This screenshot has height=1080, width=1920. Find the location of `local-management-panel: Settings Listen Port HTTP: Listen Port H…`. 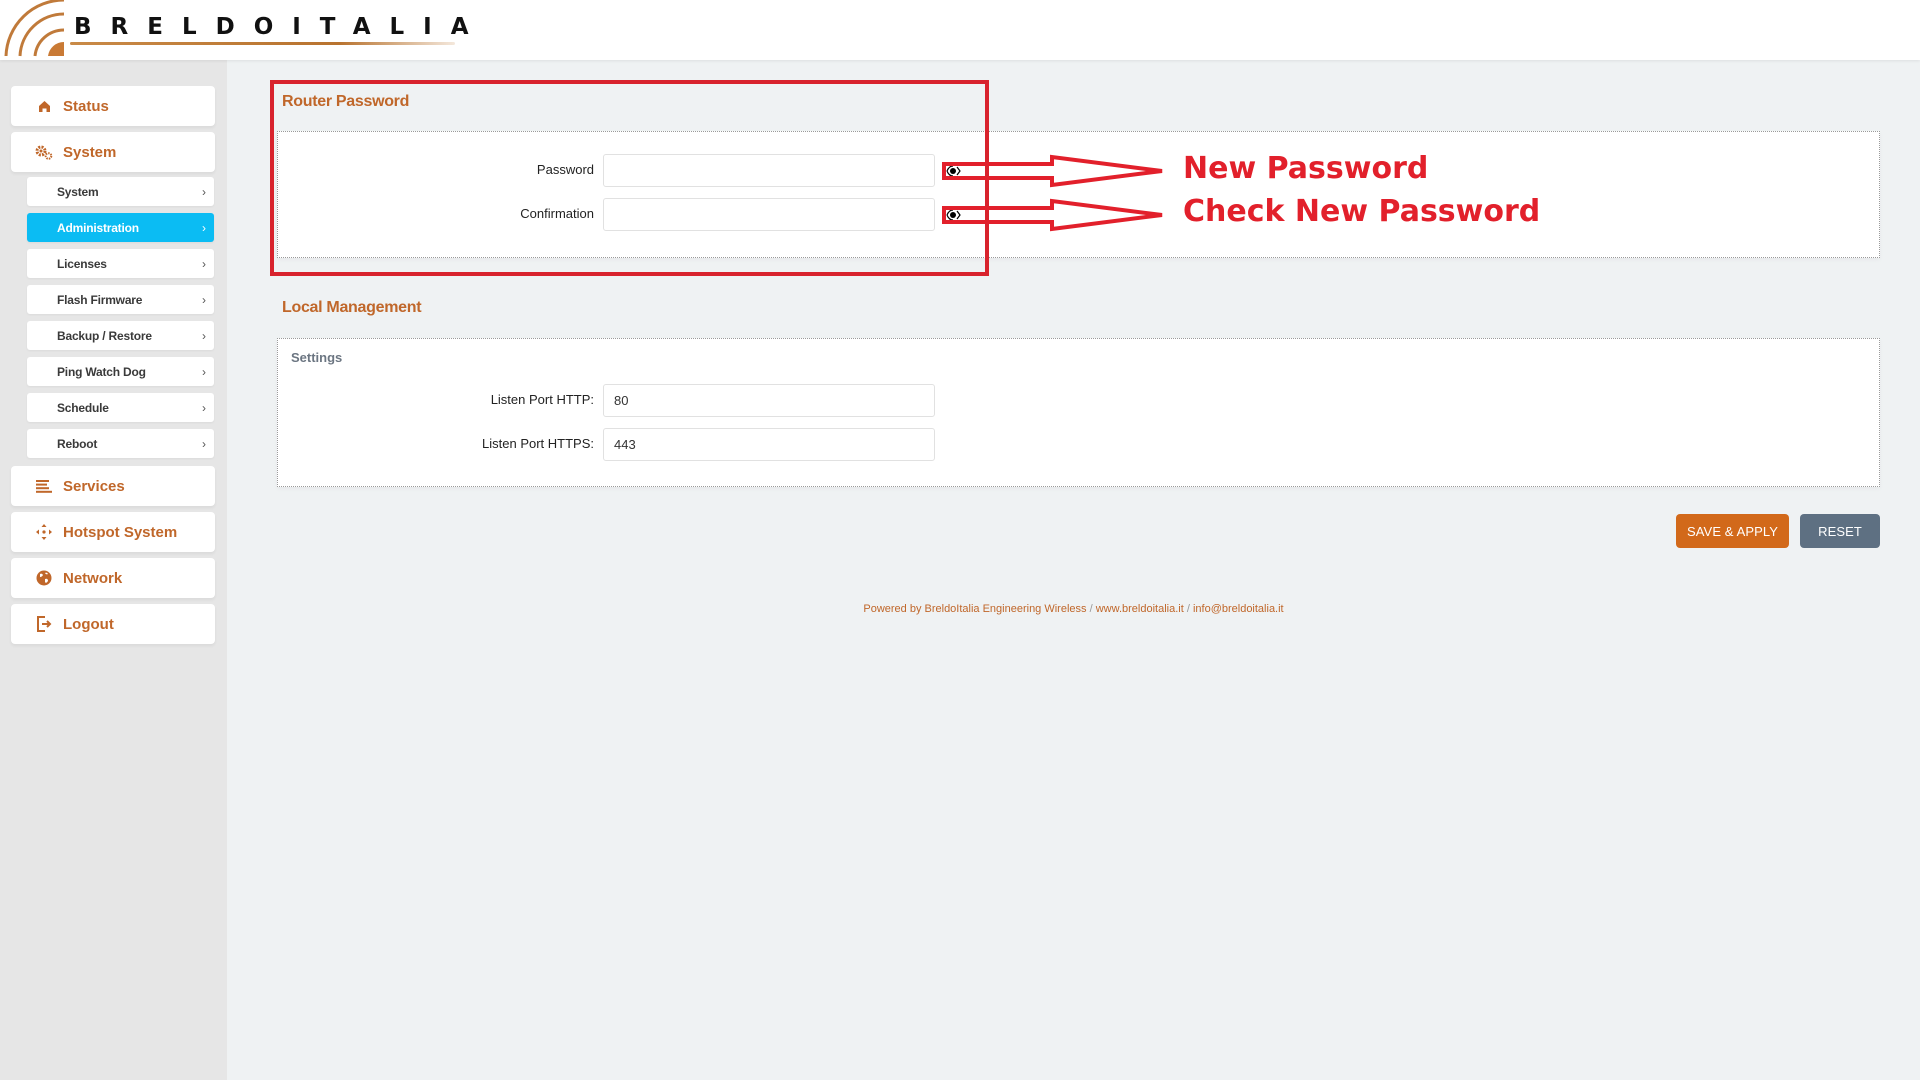

local-management-panel: Settings Listen Port HTTP: Listen Port H… is located at coordinates (1078, 412).